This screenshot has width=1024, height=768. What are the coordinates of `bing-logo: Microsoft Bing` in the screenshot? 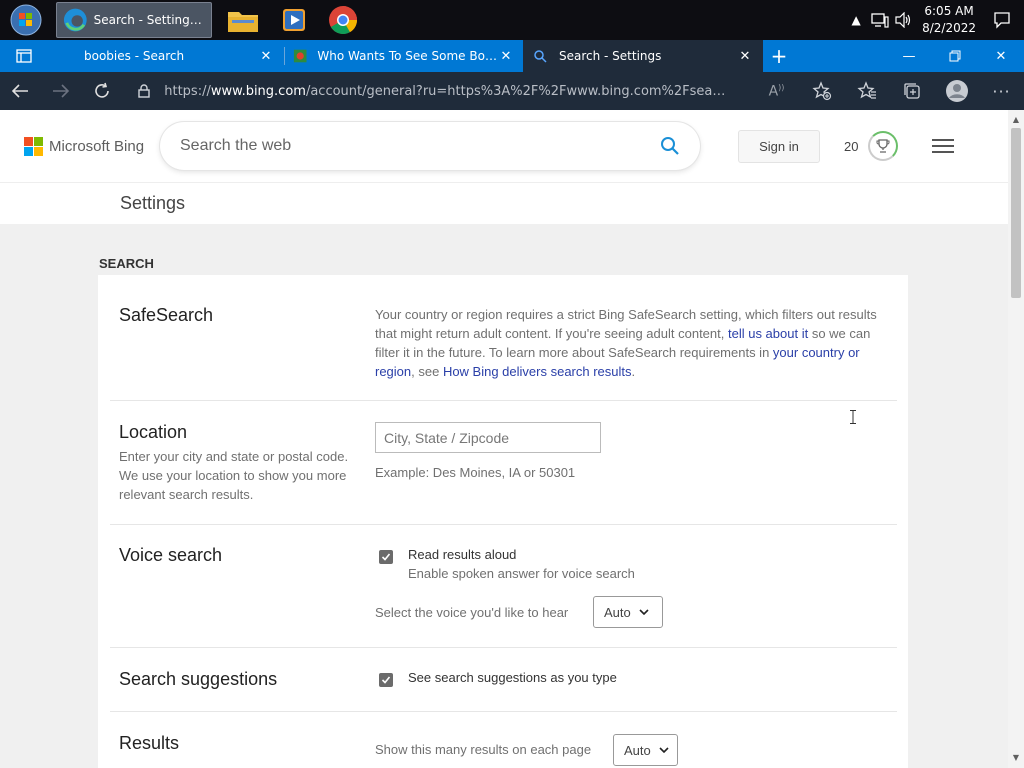 It's located at (89, 146).